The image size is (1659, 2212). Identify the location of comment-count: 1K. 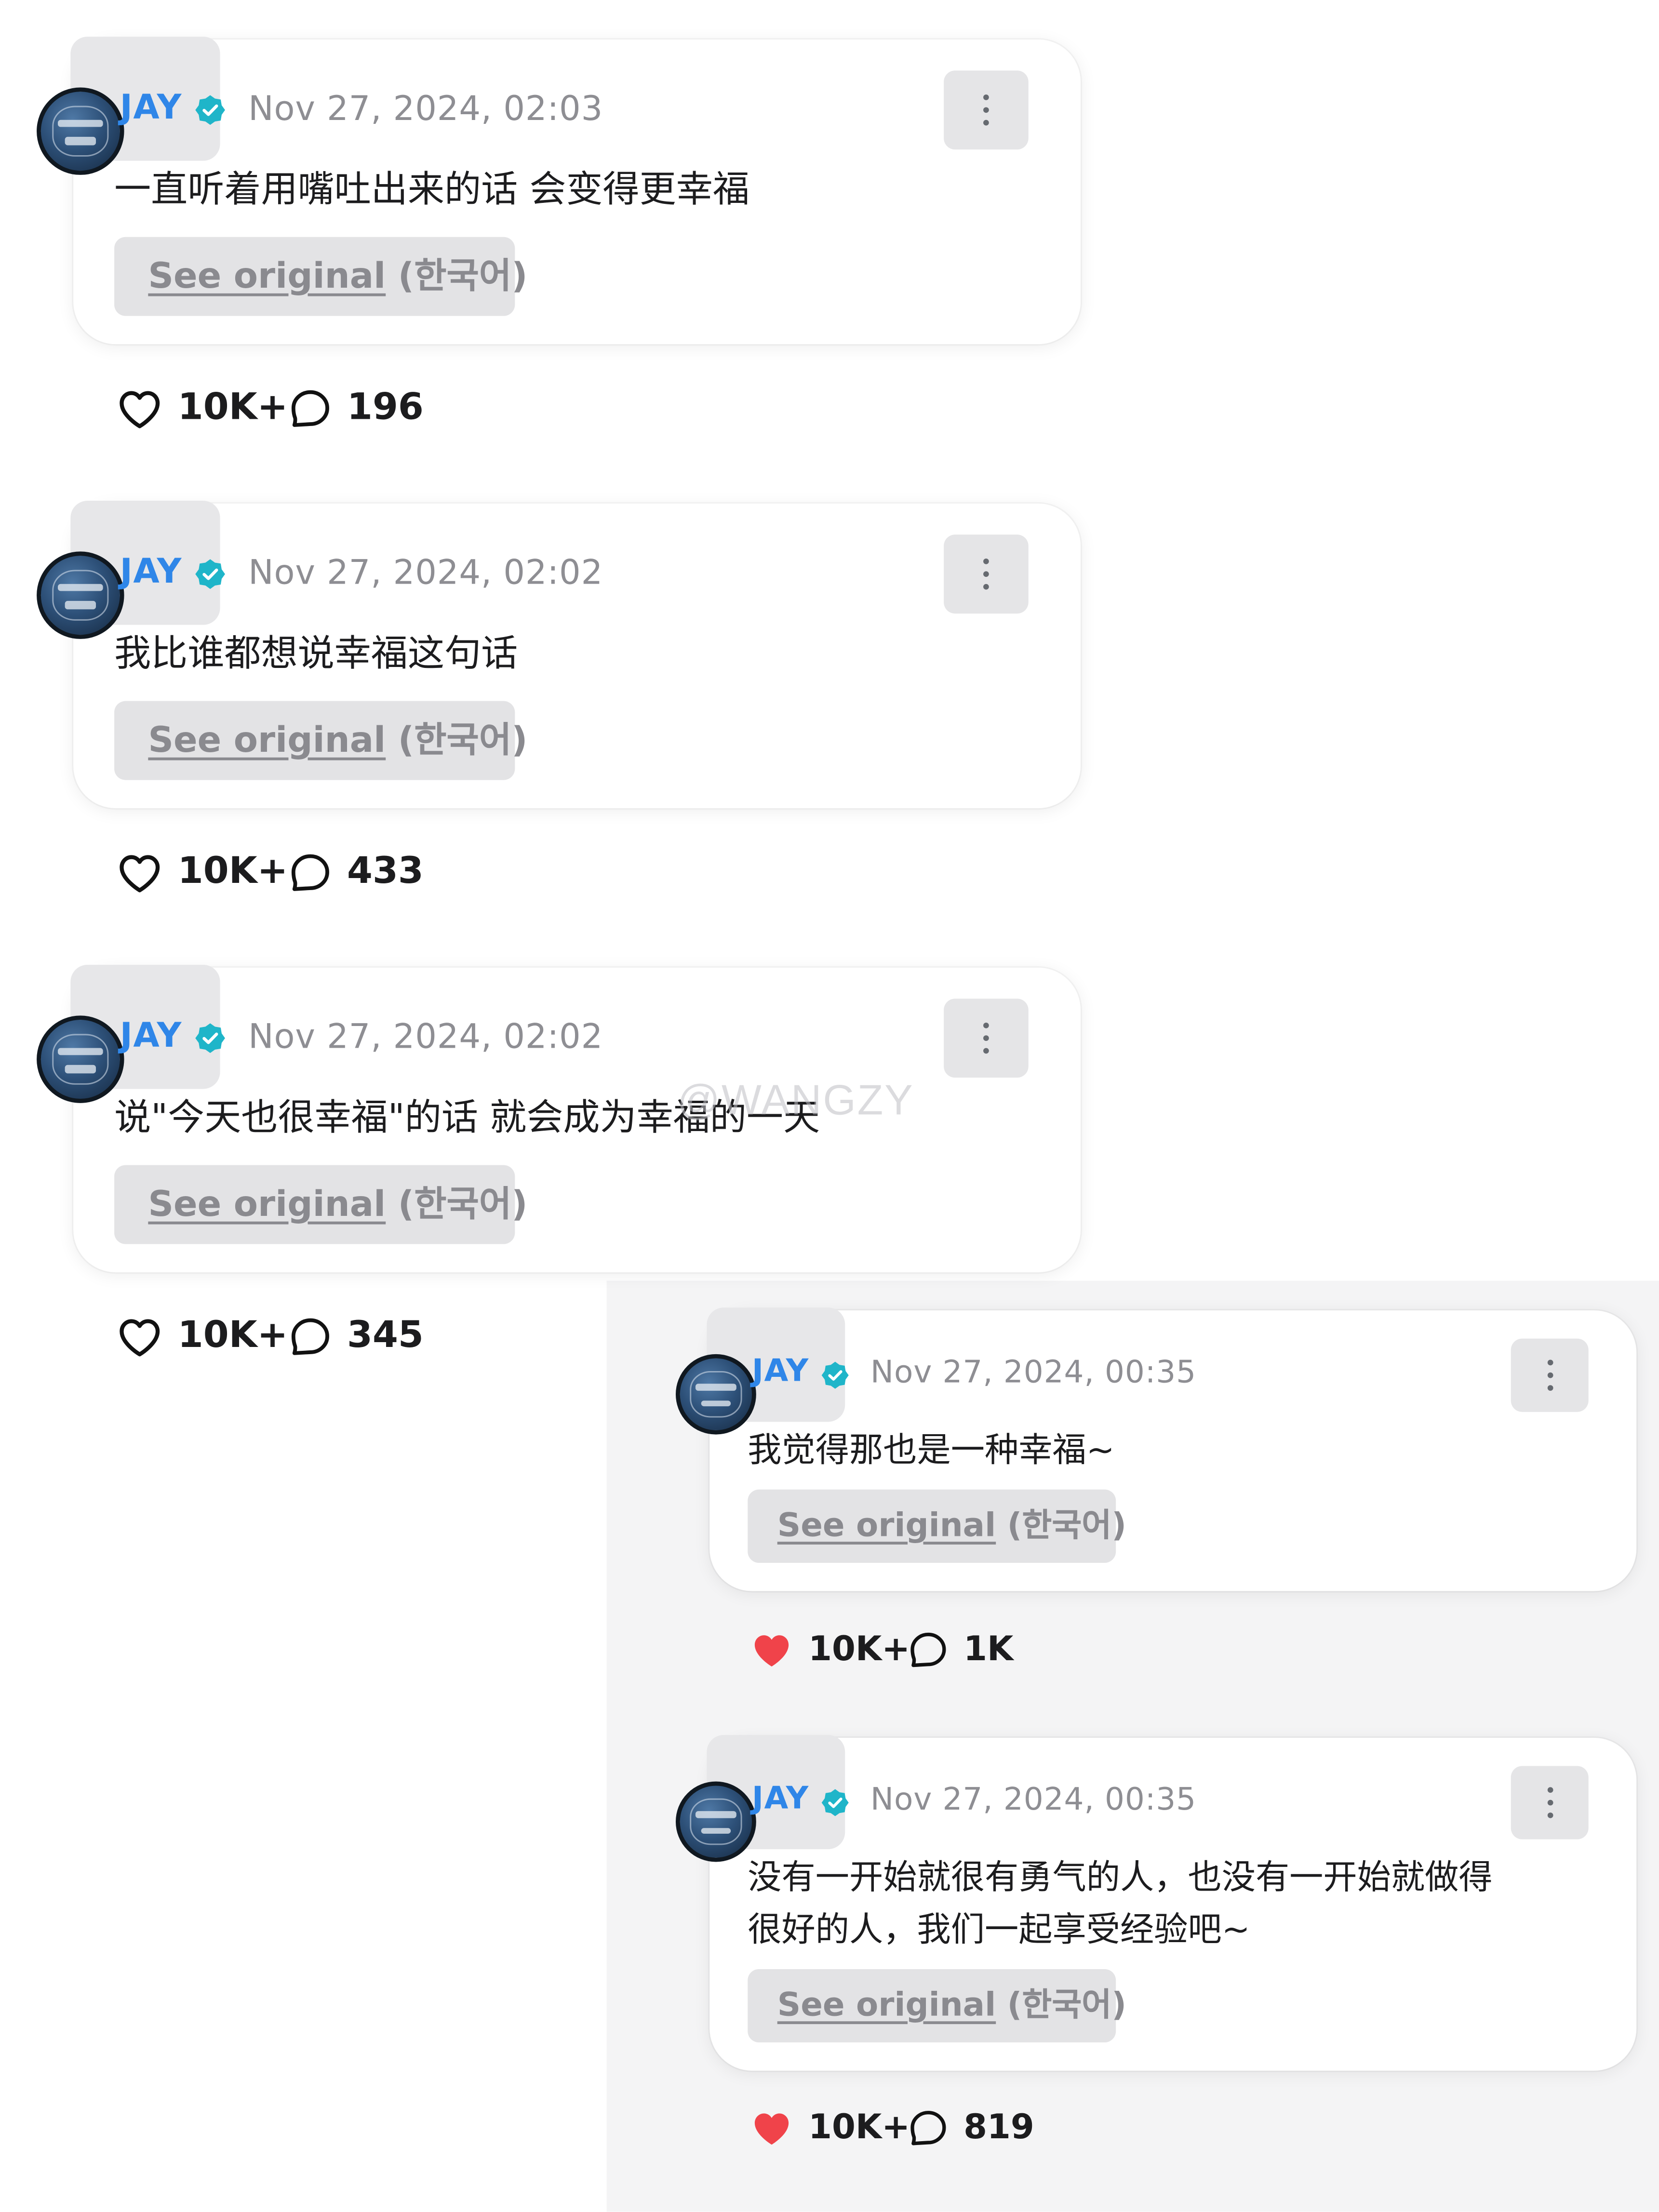
(988, 1649).